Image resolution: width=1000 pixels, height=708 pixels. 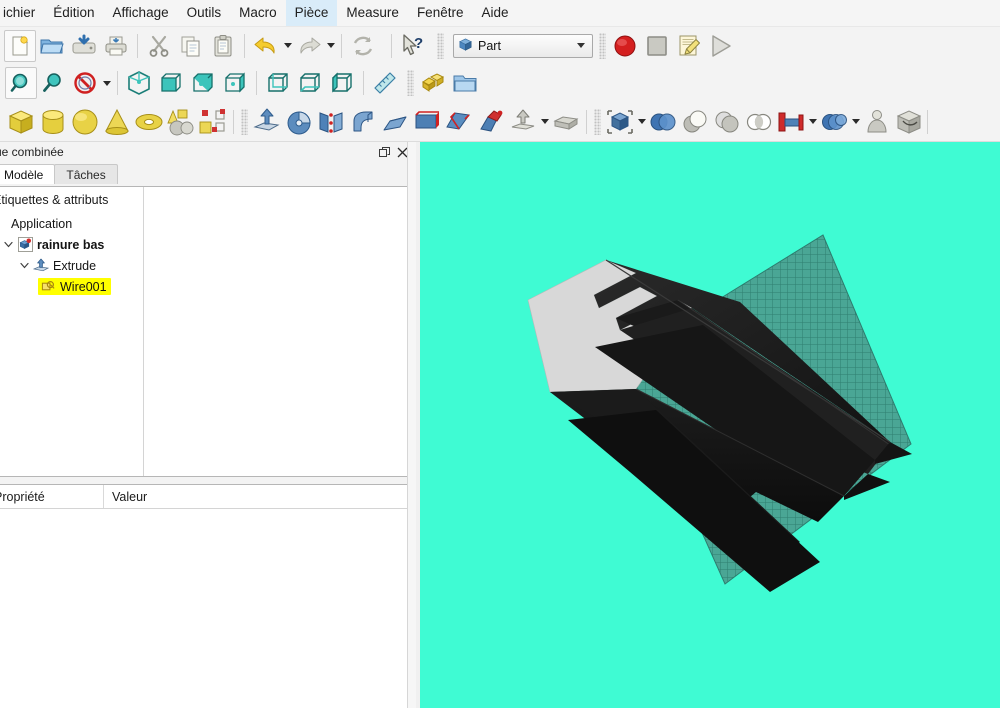 What do you see at coordinates (116, 46) in the screenshot?
I see `print-icon` at bounding box center [116, 46].